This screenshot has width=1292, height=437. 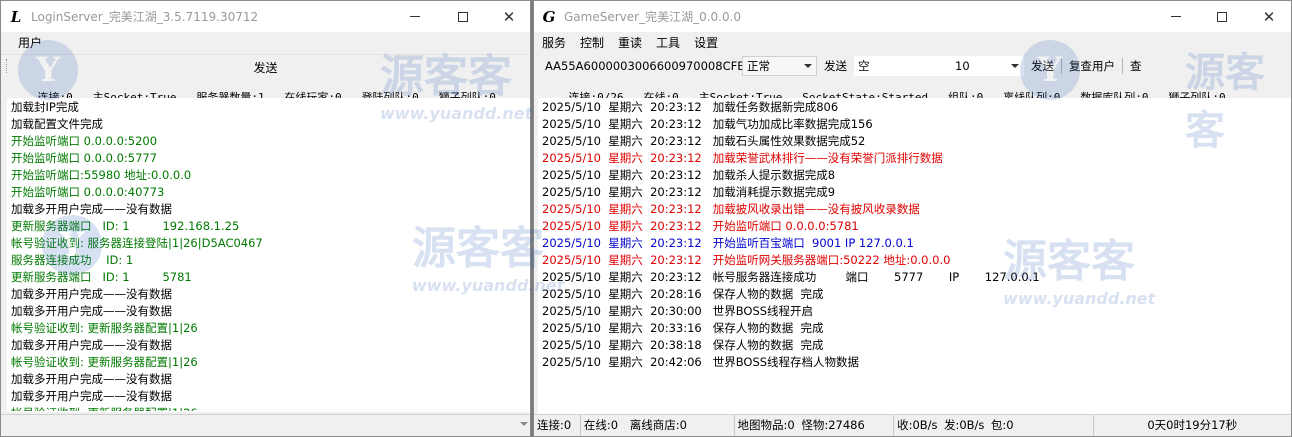 What do you see at coordinates (1092, 66) in the screenshot?
I see `check-user-button: 复查用户` at bounding box center [1092, 66].